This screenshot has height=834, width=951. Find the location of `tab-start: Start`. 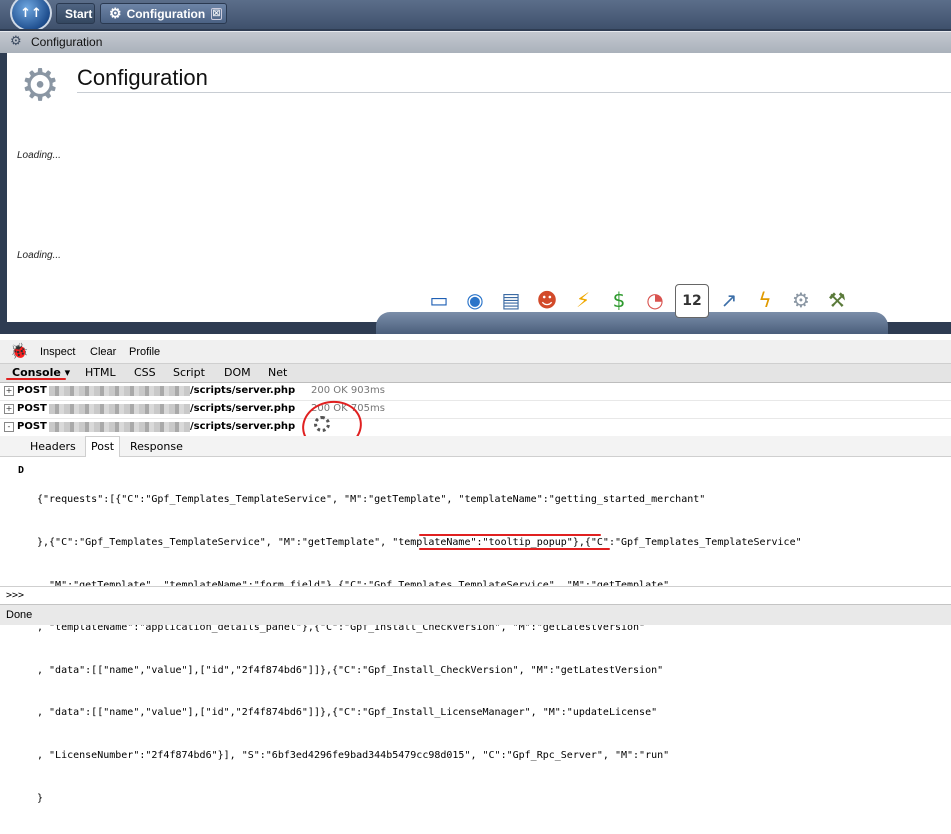

tab-start: Start is located at coordinates (75, 13).